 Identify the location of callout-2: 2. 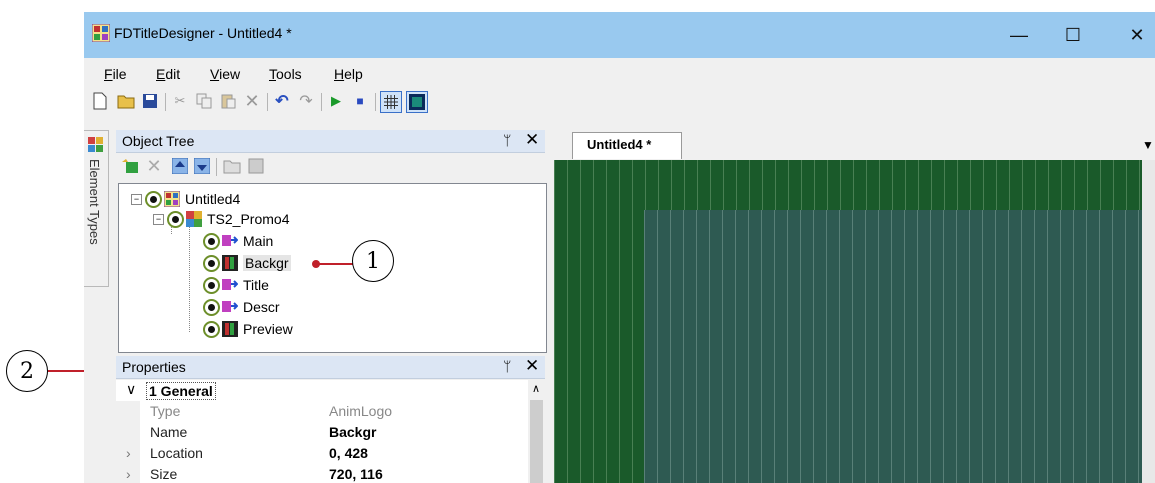
(27, 371).